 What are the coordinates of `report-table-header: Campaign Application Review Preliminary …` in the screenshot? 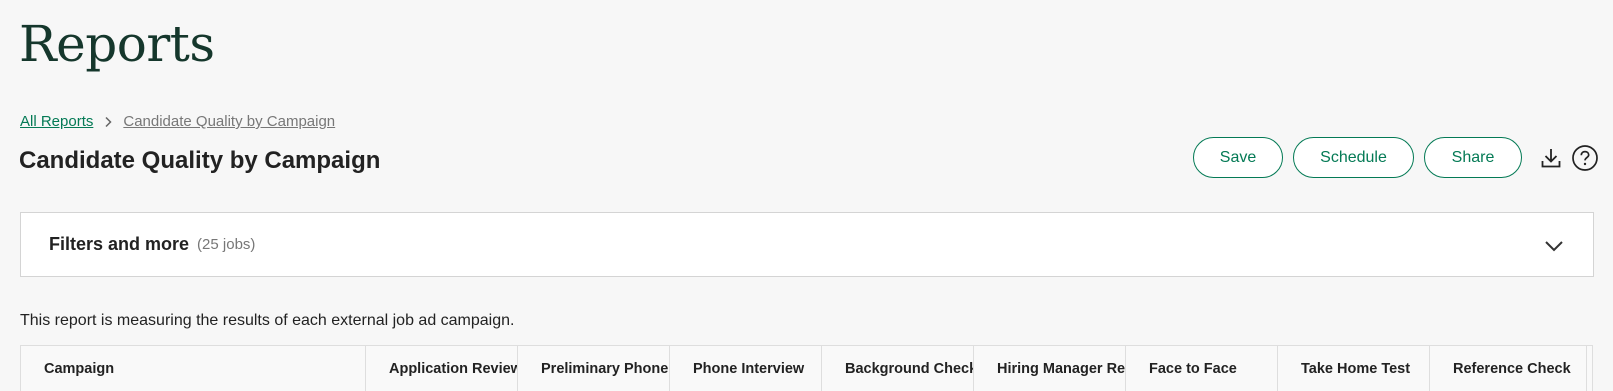 It's located at (806, 368).